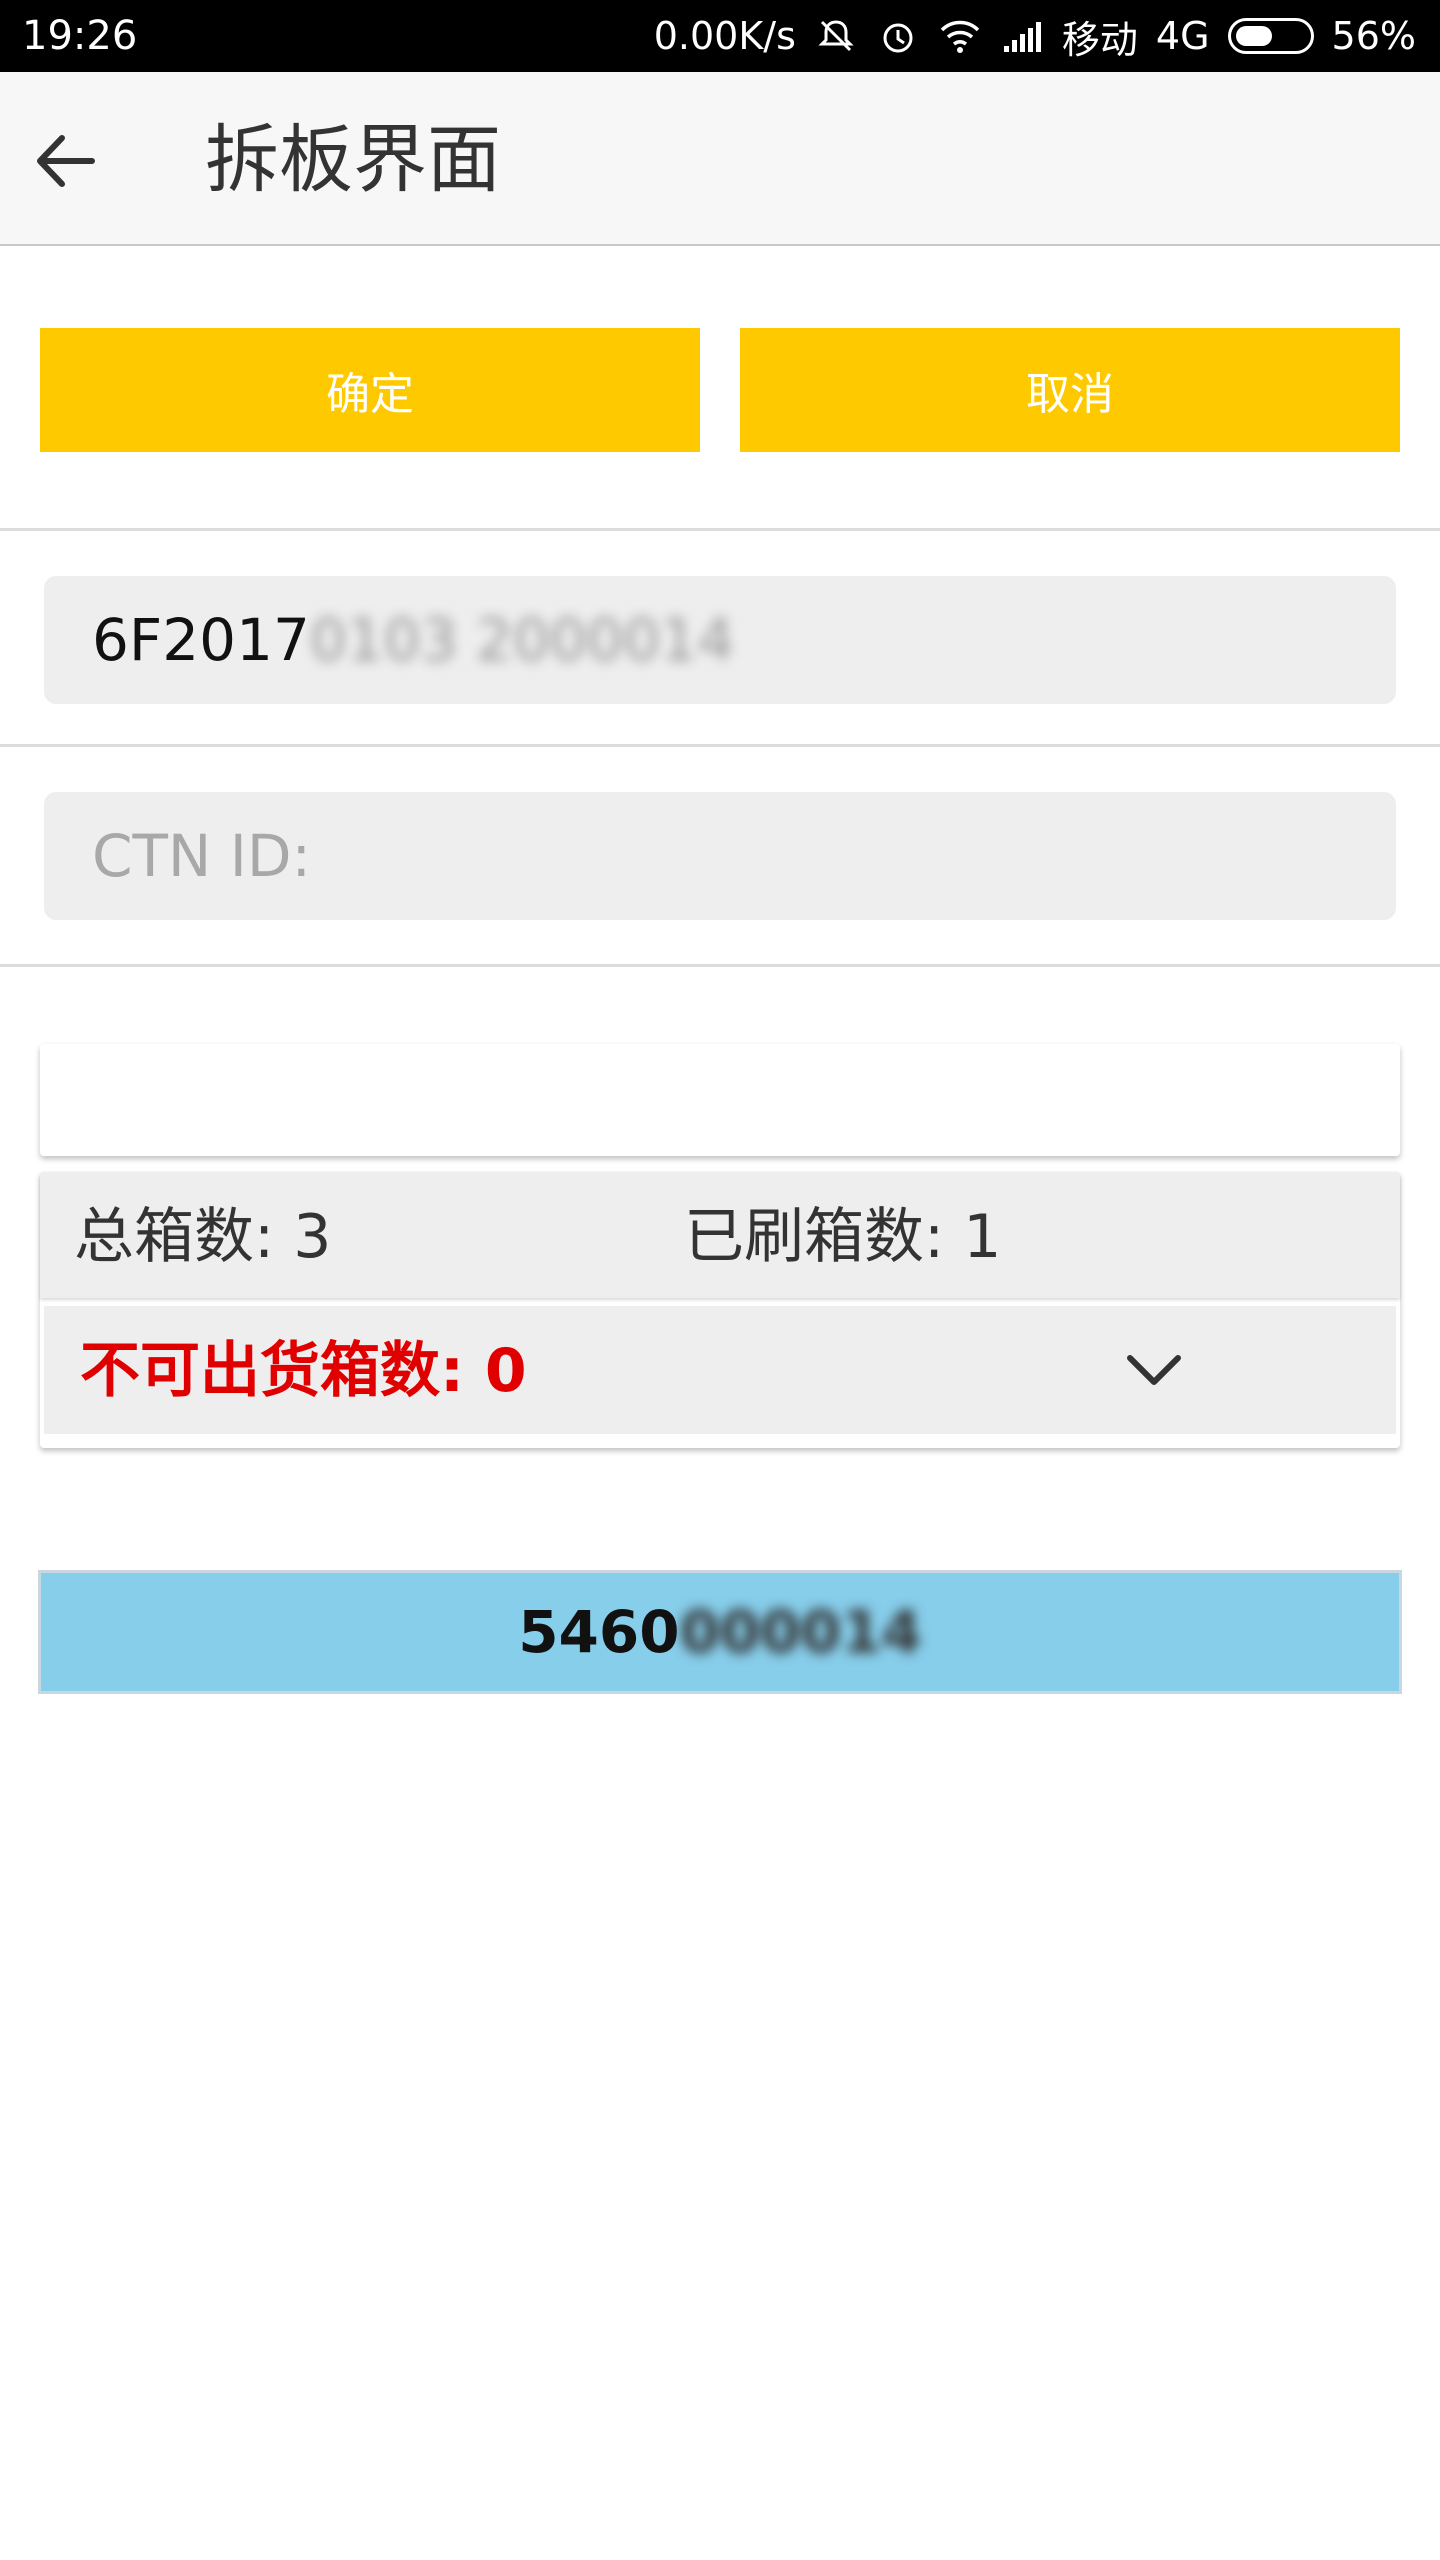 Image resolution: width=1440 pixels, height=2560 pixels. Describe the element at coordinates (1070, 390) in the screenshot. I see `cancel-button: 取消` at that location.